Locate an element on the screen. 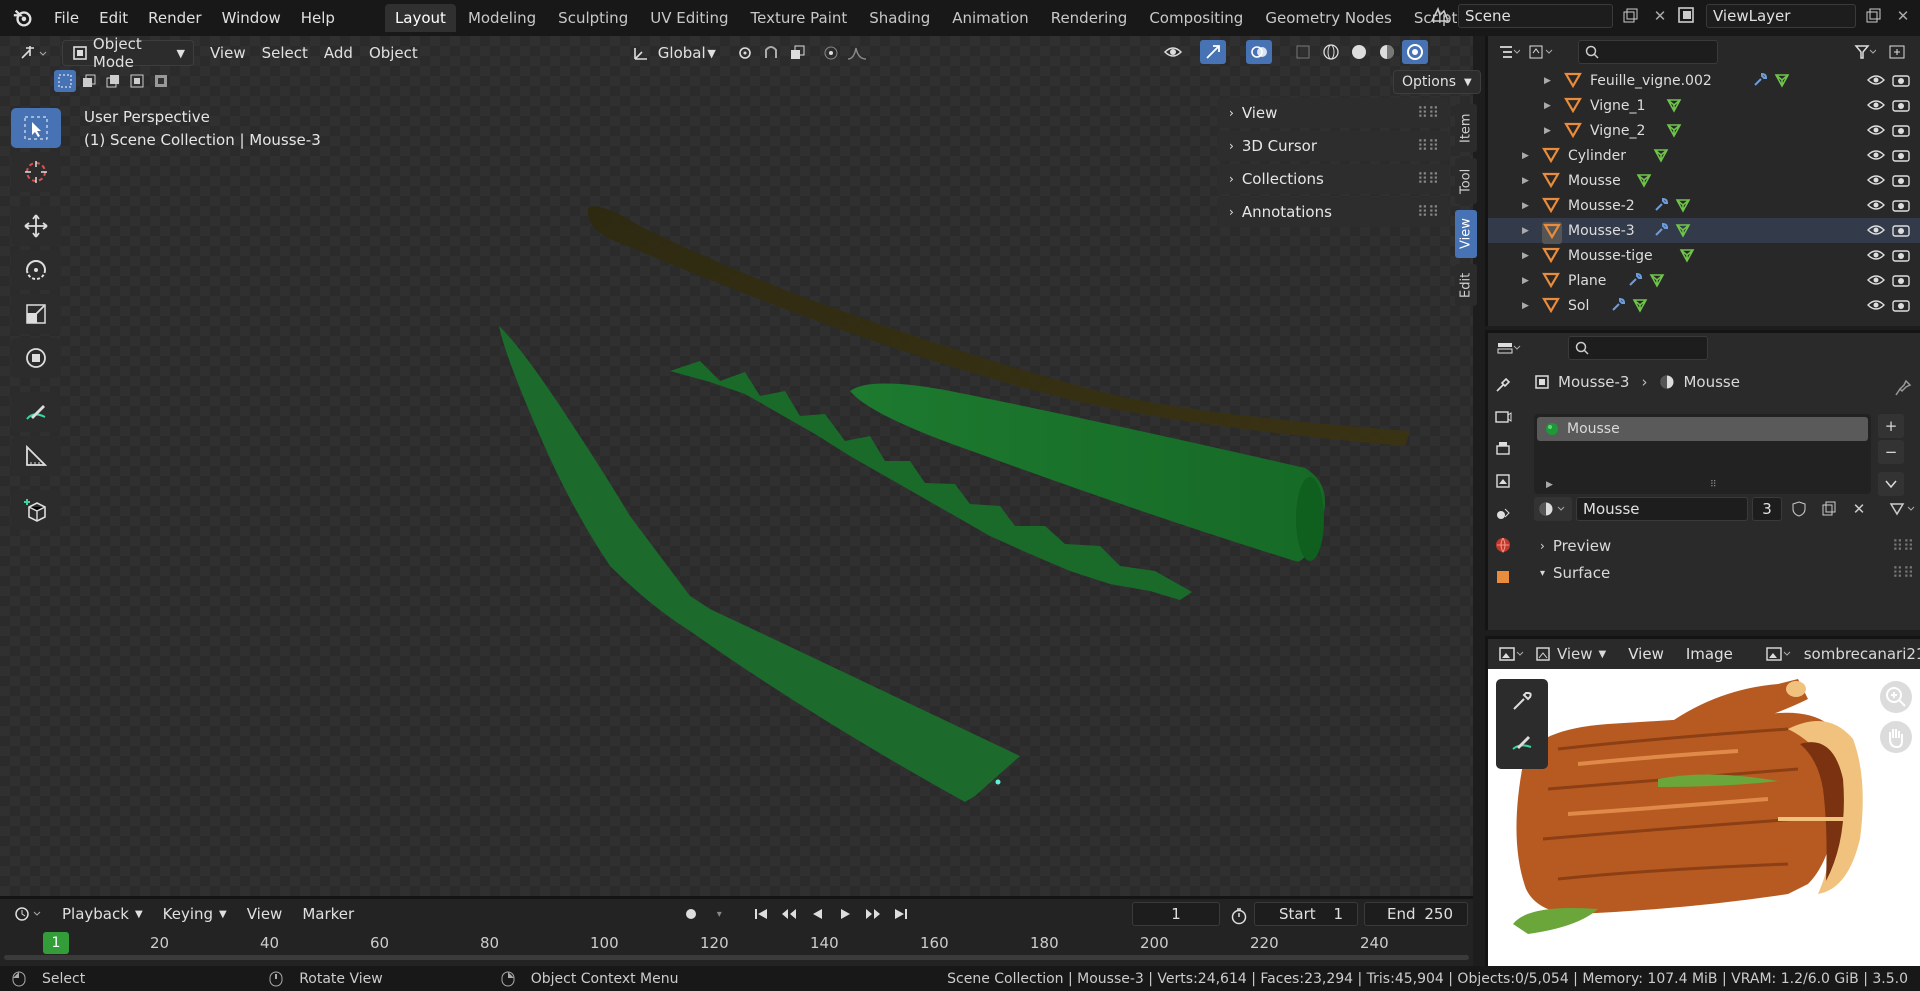 This screenshot has height=991, width=1920. rotate-tool is located at coordinates (36, 270).